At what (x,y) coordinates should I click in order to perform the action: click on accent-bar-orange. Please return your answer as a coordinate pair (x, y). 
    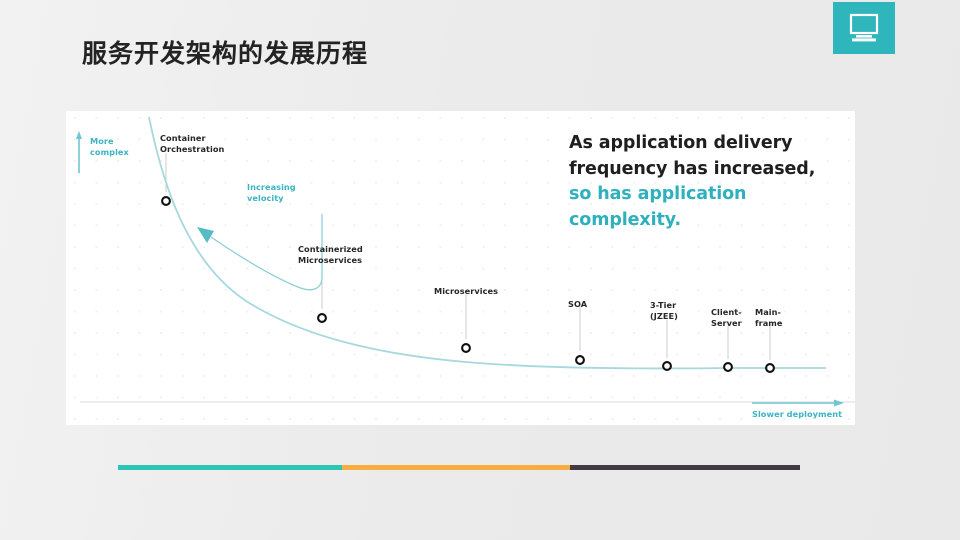
    Looking at the image, I should click on (456, 467).